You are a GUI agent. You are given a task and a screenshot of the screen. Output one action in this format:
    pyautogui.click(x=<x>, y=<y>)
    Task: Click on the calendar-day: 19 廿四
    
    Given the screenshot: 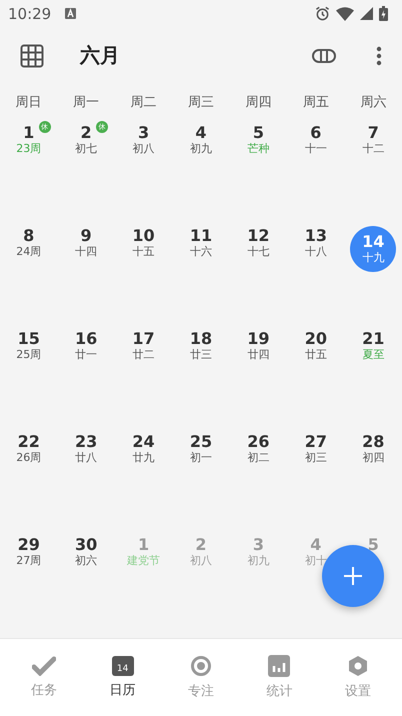 What is the action you would take?
    pyautogui.click(x=258, y=345)
    